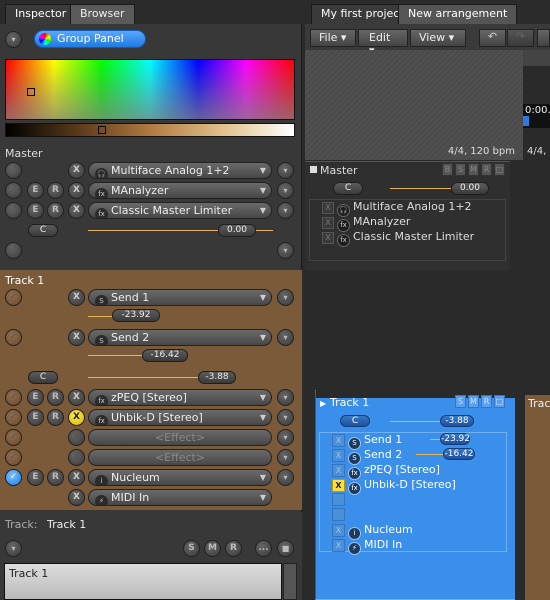 The image size is (550, 600). I want to click on master-insert-2-menu: ▾, so click(285, 190).